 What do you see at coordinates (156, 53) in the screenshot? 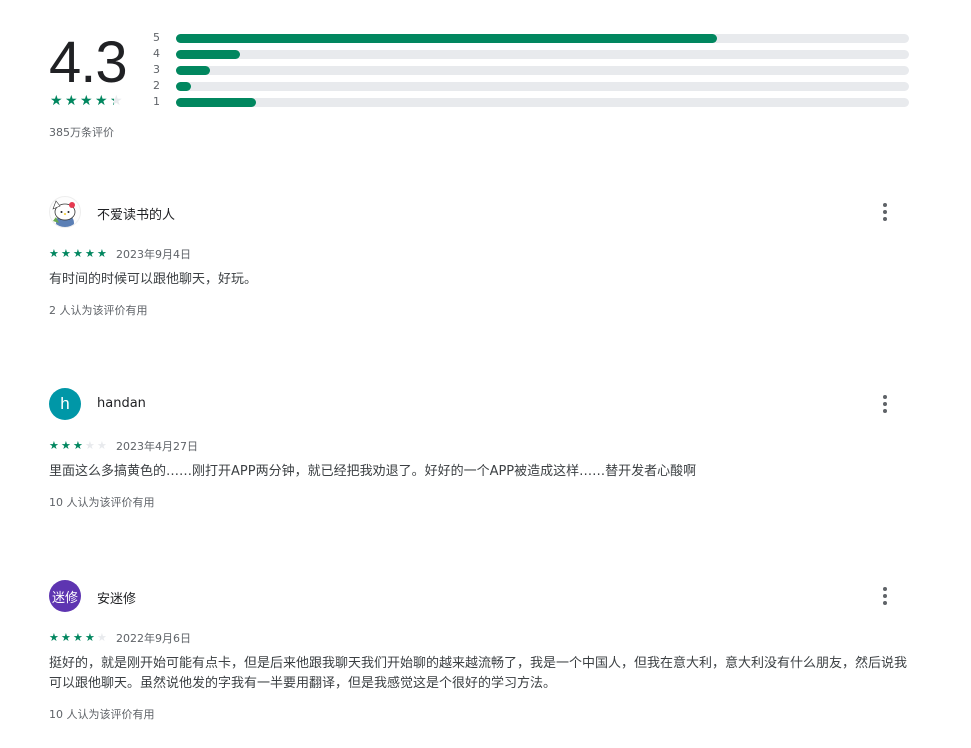
I see `distribution-label: 4` at bounding box center [156, 53].